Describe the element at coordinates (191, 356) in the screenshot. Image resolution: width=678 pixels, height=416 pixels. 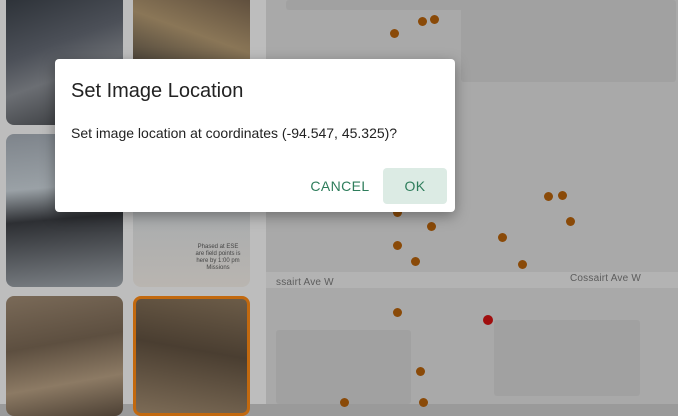
I see `image-thumbnail-selected` at that location.